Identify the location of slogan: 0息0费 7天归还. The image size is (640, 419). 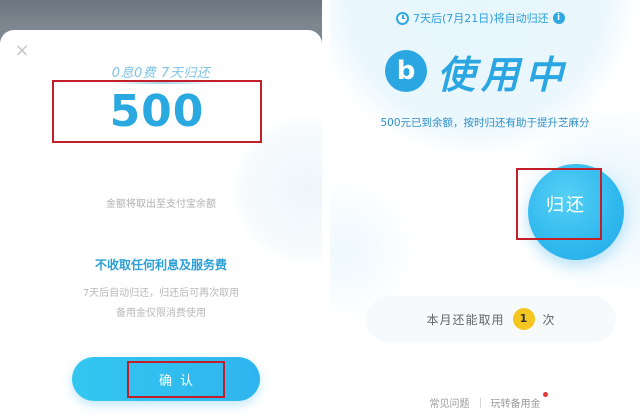
(161, 73).